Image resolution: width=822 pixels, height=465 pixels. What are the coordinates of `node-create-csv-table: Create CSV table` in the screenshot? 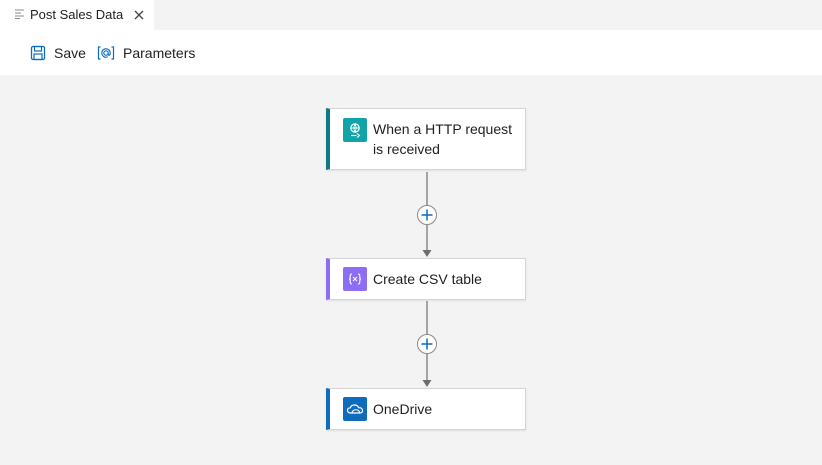 It's located at (426, 279).